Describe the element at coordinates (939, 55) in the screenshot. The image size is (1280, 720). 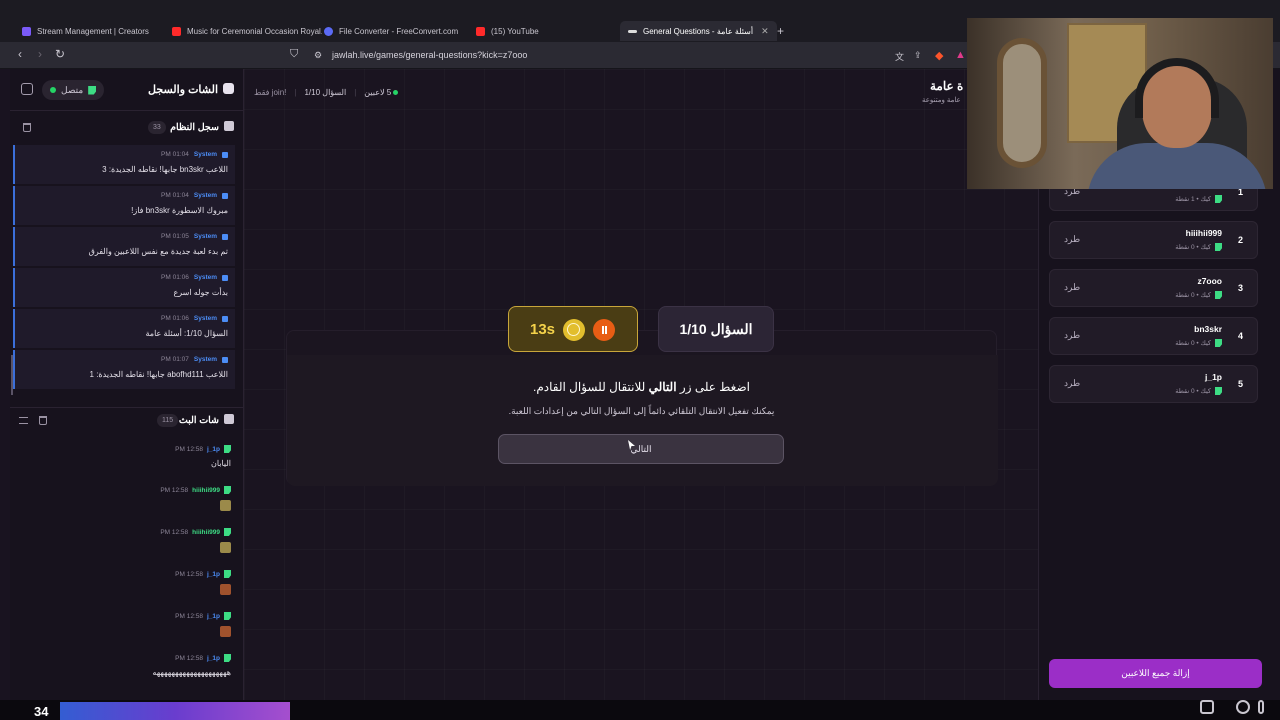
I see `brave-shield-icon: ◆` at that location.